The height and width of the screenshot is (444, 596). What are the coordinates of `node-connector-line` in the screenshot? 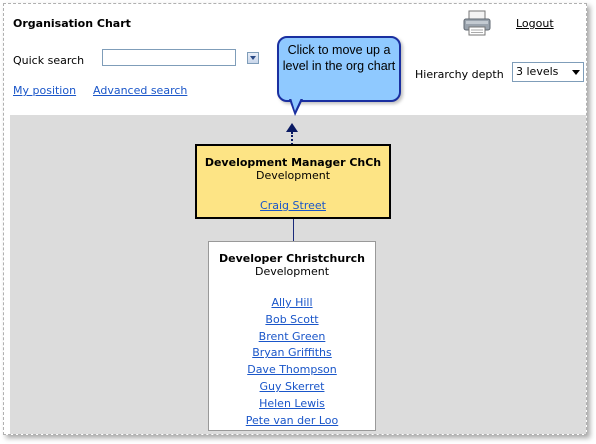 It's located at (293, 230).